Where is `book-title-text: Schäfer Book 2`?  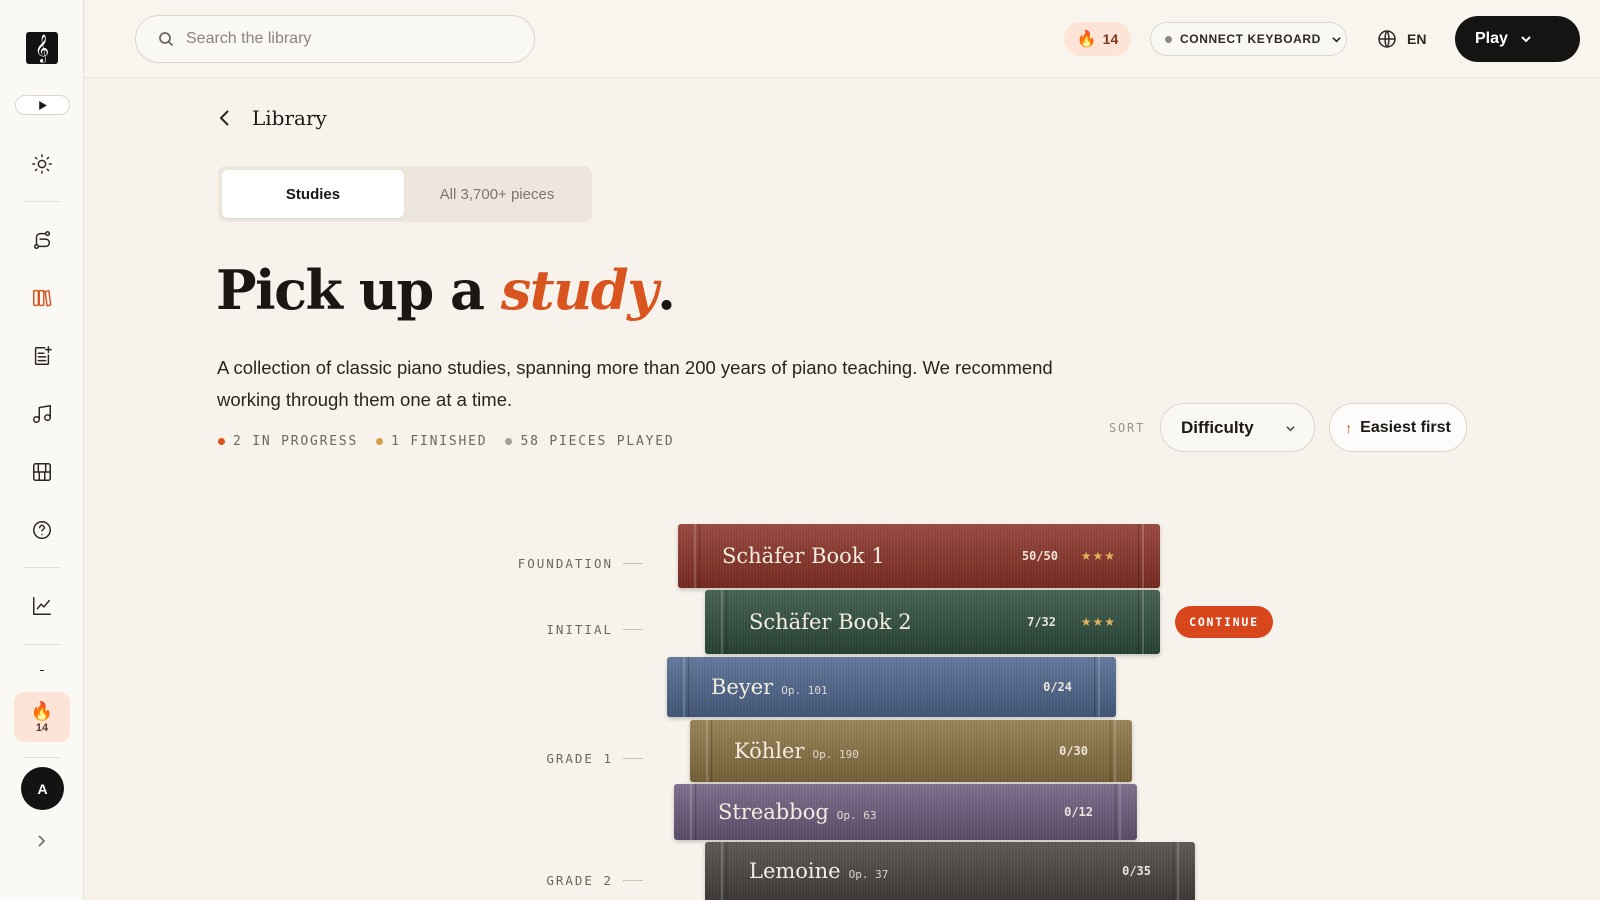
book-title-text: Schäfer Book 2 is located at coordinates (830, 622).